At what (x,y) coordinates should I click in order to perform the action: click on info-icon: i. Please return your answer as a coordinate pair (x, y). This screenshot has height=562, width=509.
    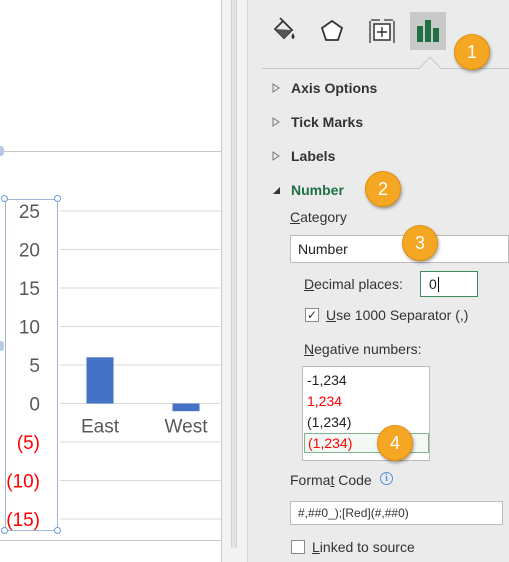
    Looking at the image, I should click on (386, 478).